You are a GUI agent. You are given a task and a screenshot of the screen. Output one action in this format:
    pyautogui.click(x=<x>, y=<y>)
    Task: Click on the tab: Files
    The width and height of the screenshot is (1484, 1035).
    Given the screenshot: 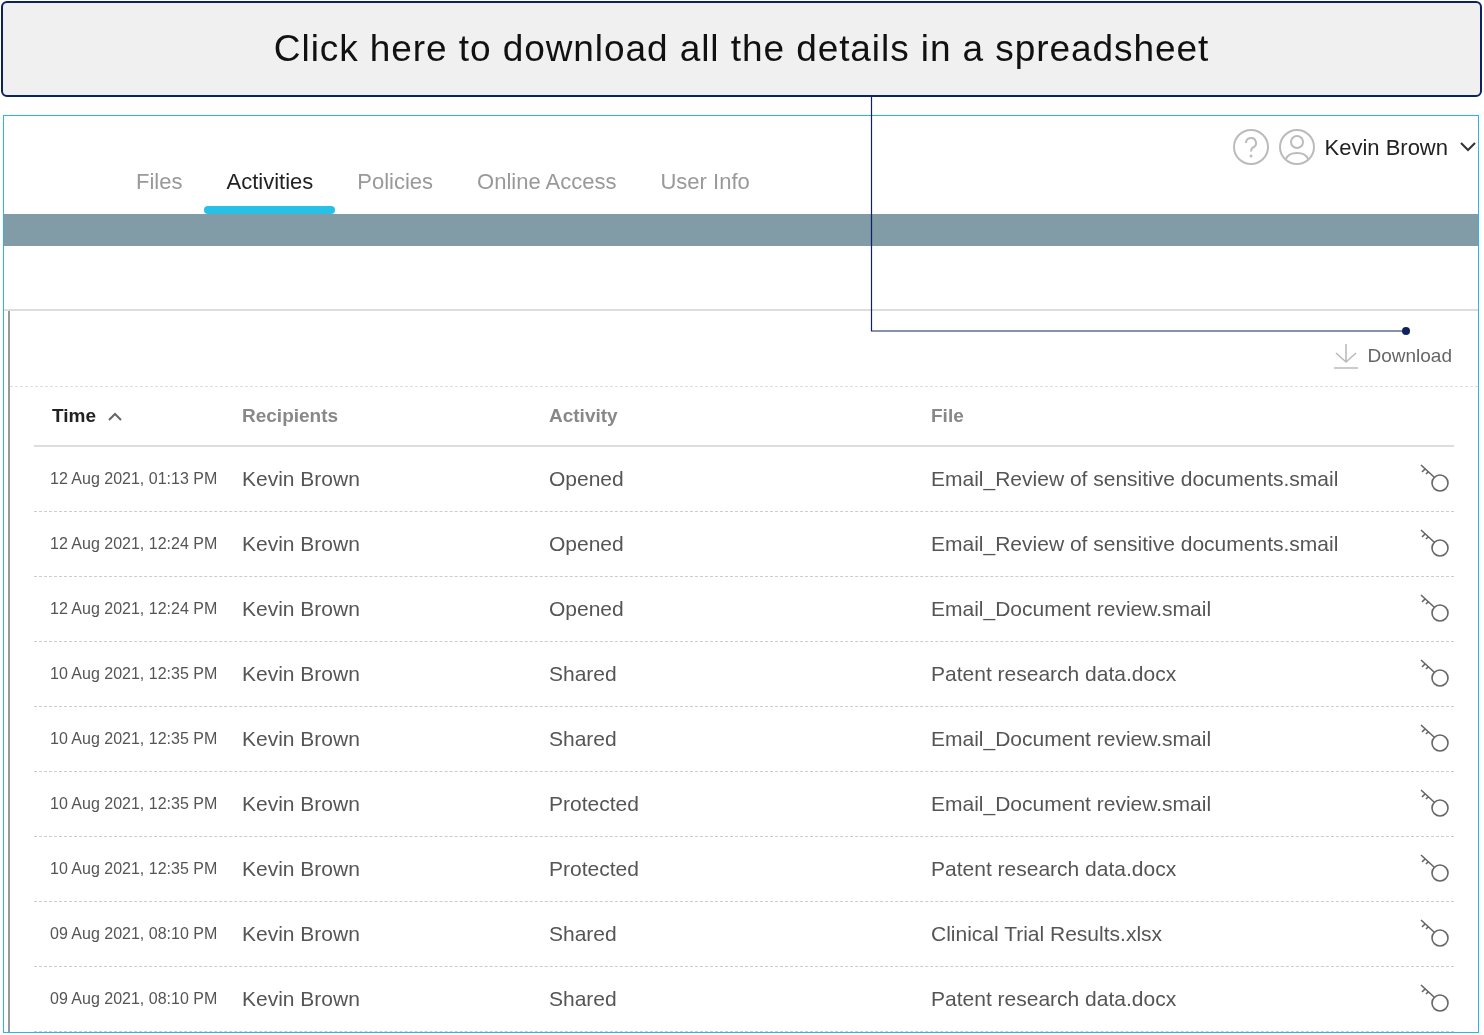 What is the action you would take?
    pyautogui.click(x=159, y=189)
    